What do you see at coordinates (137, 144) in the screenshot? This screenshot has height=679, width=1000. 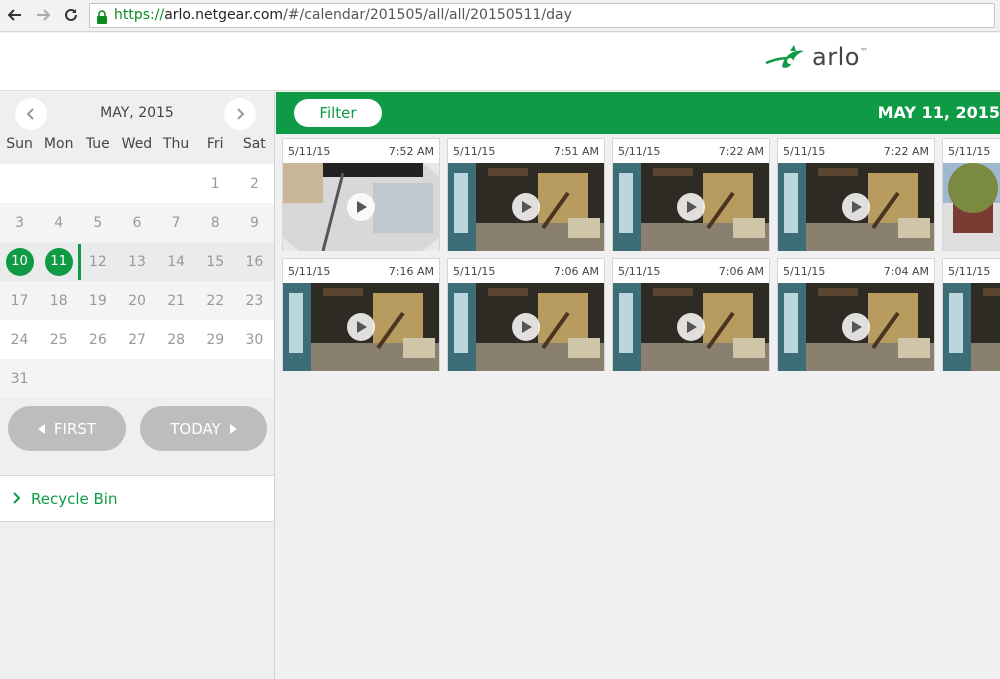 I see `weekday-label: Wed` at bounding box center [137, 144].